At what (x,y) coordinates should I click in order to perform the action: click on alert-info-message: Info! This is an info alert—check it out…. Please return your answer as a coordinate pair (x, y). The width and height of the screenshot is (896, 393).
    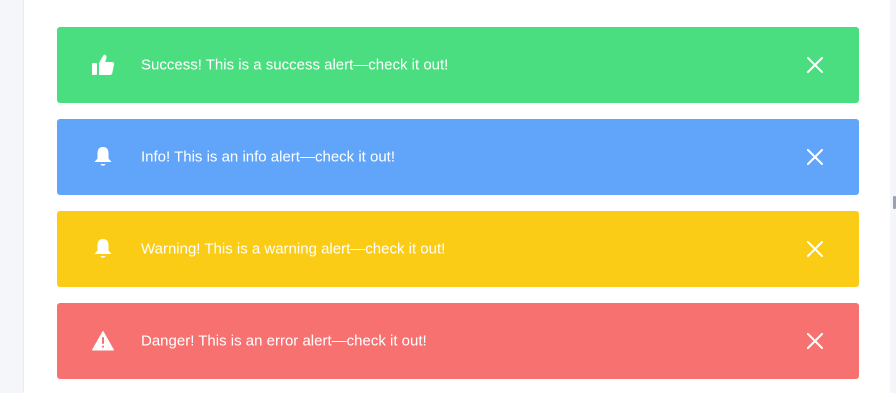
    Looking at the image, I should click on (268, 157).